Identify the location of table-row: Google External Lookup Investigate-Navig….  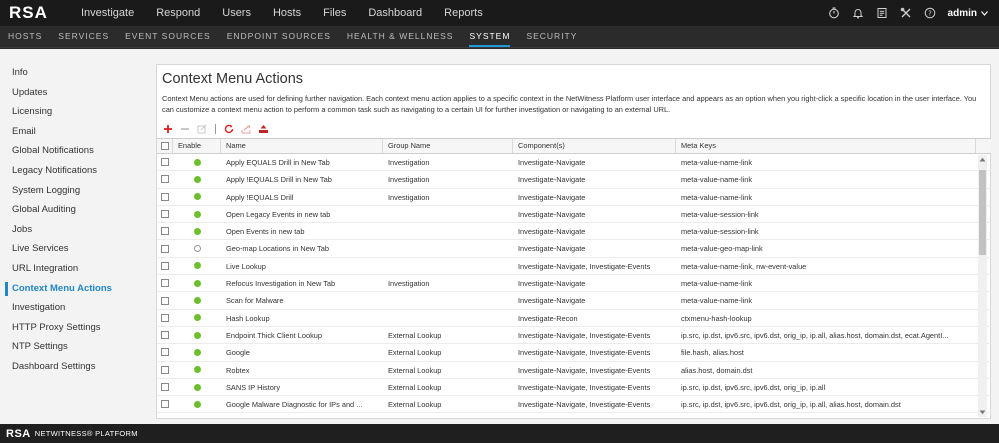
(574, 353).